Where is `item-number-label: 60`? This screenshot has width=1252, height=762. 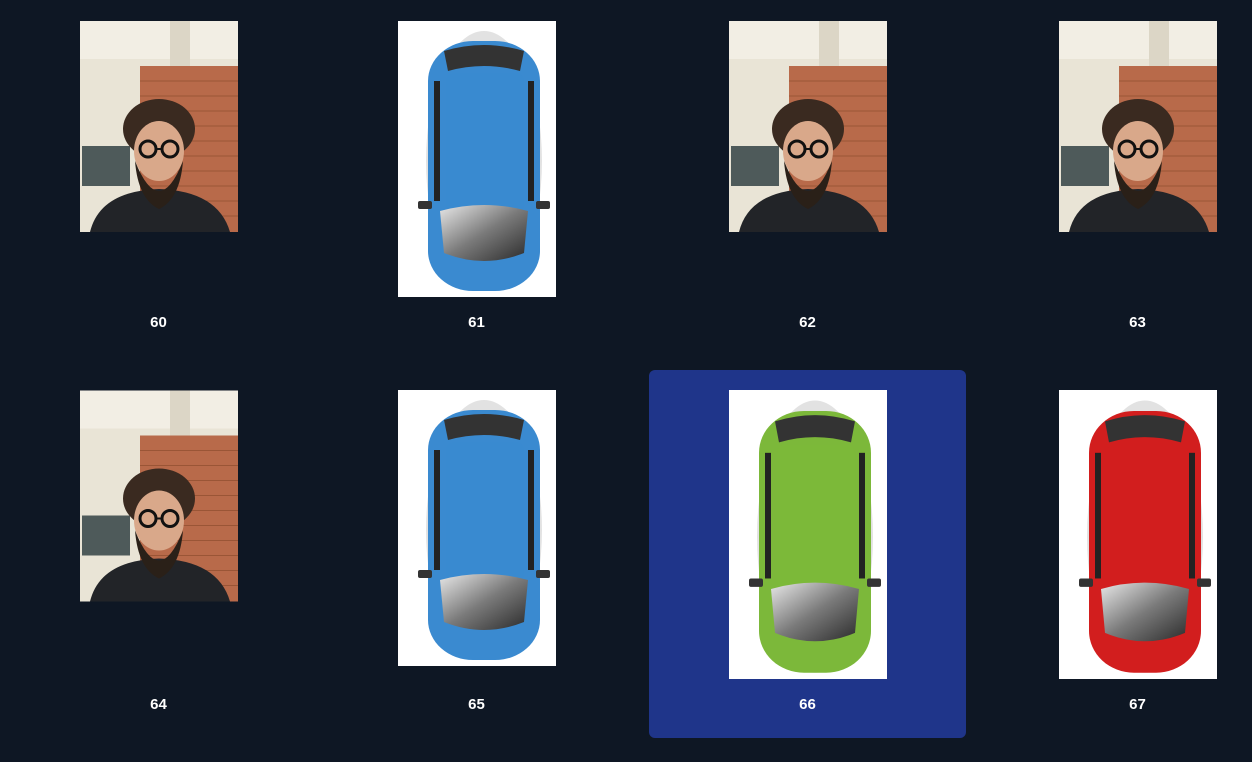
item-number-label: 60 is located at coordinates (158, 322).